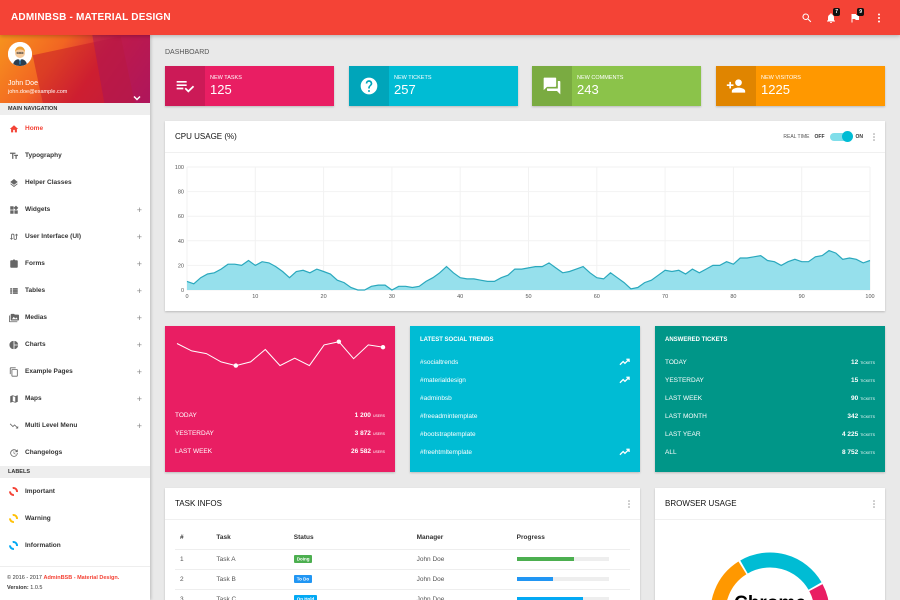 The height and width of the screenshot is (600, 900). Describe the element at coordinates (867, 452) in the screenshot. I see `stat-unit: TICKETS` at that location.